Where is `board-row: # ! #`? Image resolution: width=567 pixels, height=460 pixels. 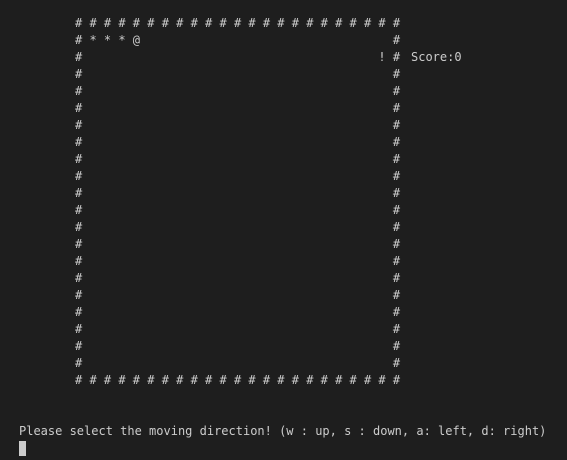 board-row: # ! # is located at coordinates (238, 57).